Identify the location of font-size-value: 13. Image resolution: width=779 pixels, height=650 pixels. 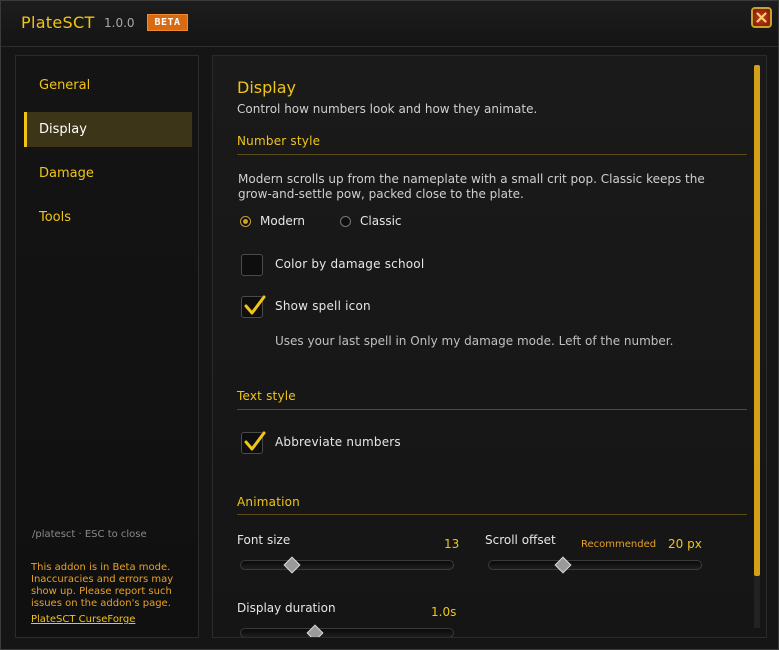
(452, 544).